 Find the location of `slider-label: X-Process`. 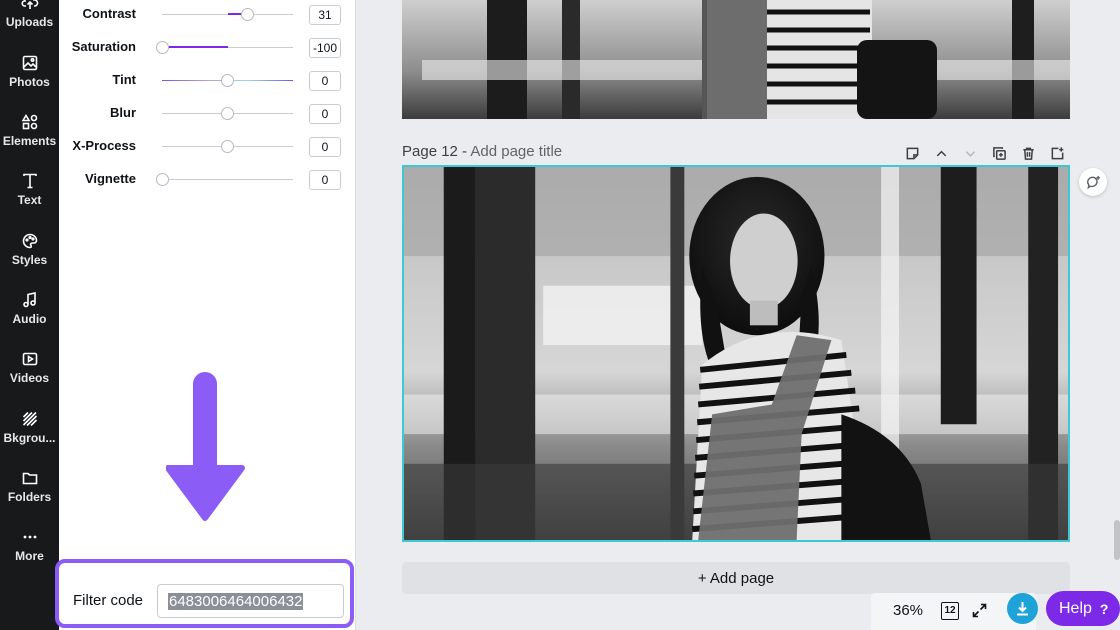

slider-label: X-Process is located at coordinates (104, 145).